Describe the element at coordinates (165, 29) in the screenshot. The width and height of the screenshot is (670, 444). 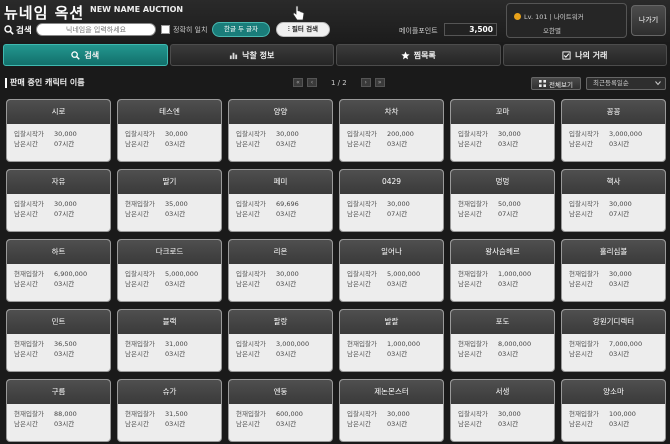
I see `exact-match-checkbox` at that location.